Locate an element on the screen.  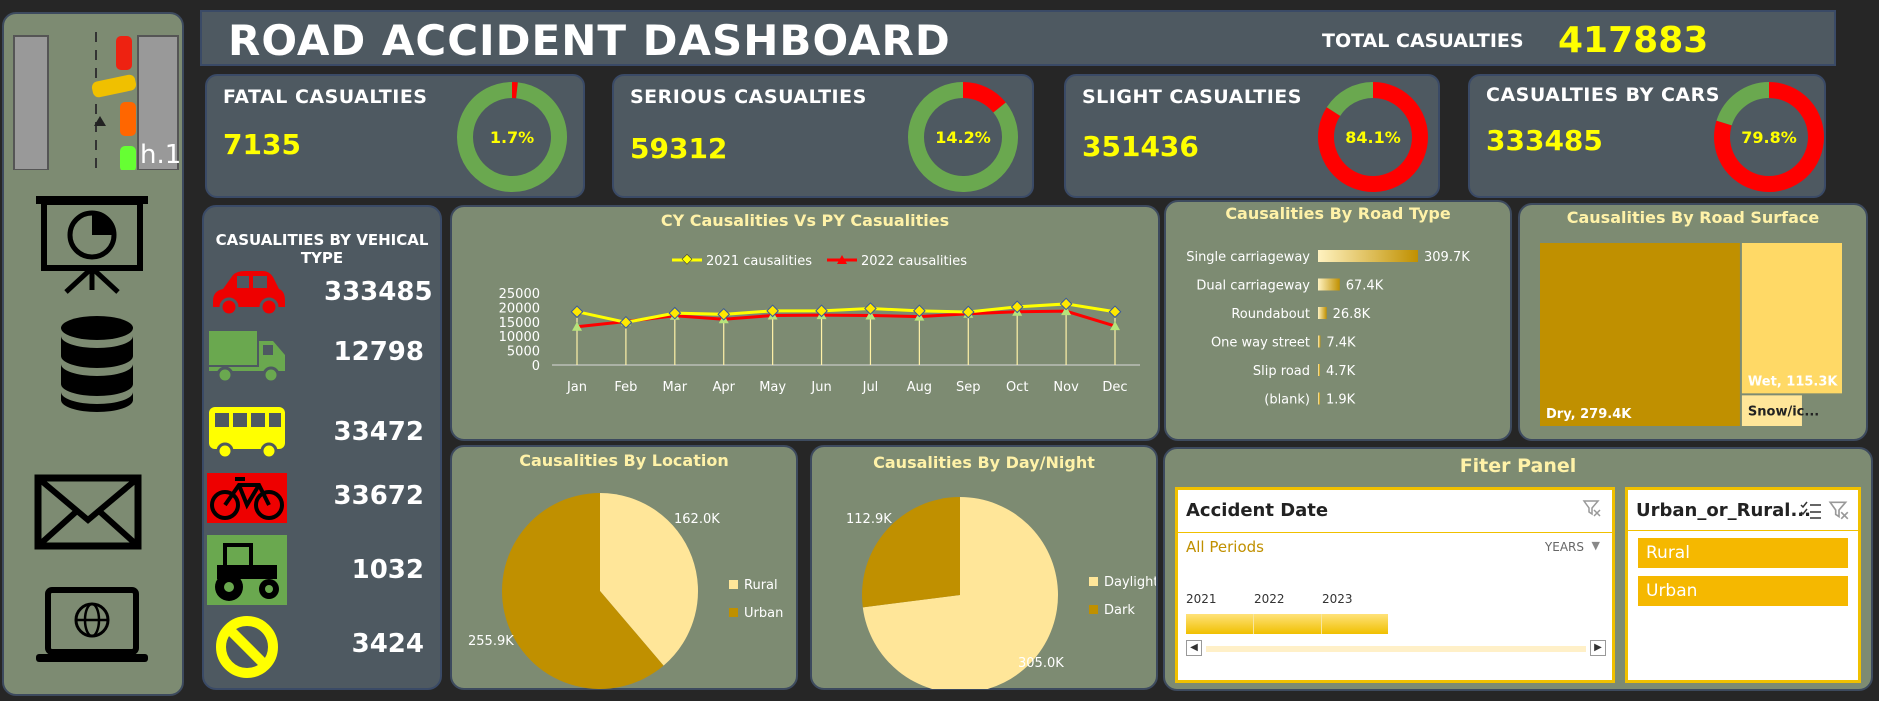
treemap-label: Dry, 279.4K is located at coordinates (1589, 414).